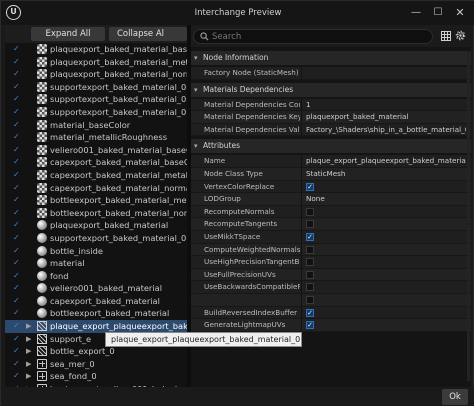 The image size is (474, 406). Describe the element at coordinates (96, 87) in the screenshot. I see `tree-row: ✓ supportexport_baked_material_001_b` at that location.